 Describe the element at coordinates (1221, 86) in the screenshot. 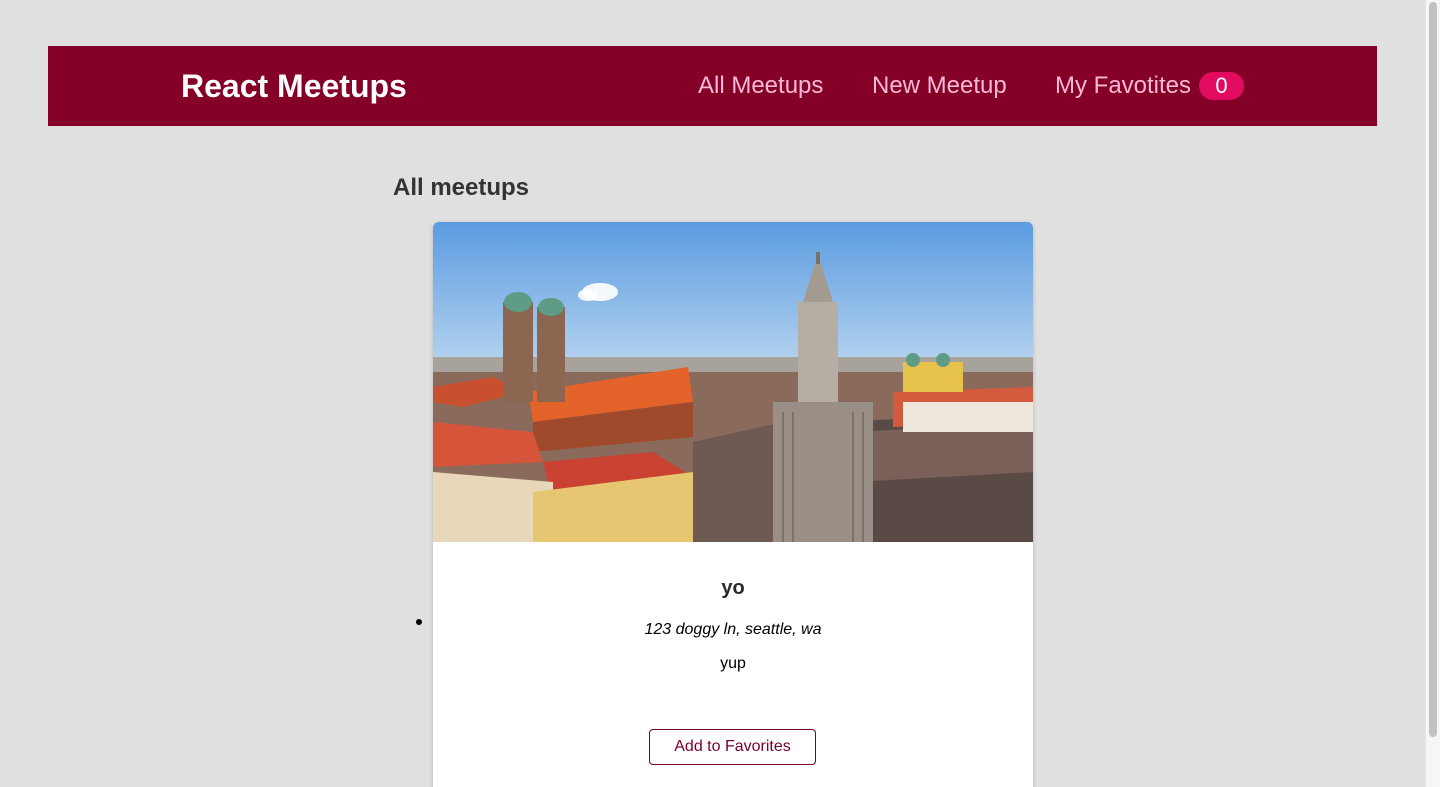

I see `favorites-count-badge: 0` at that location.